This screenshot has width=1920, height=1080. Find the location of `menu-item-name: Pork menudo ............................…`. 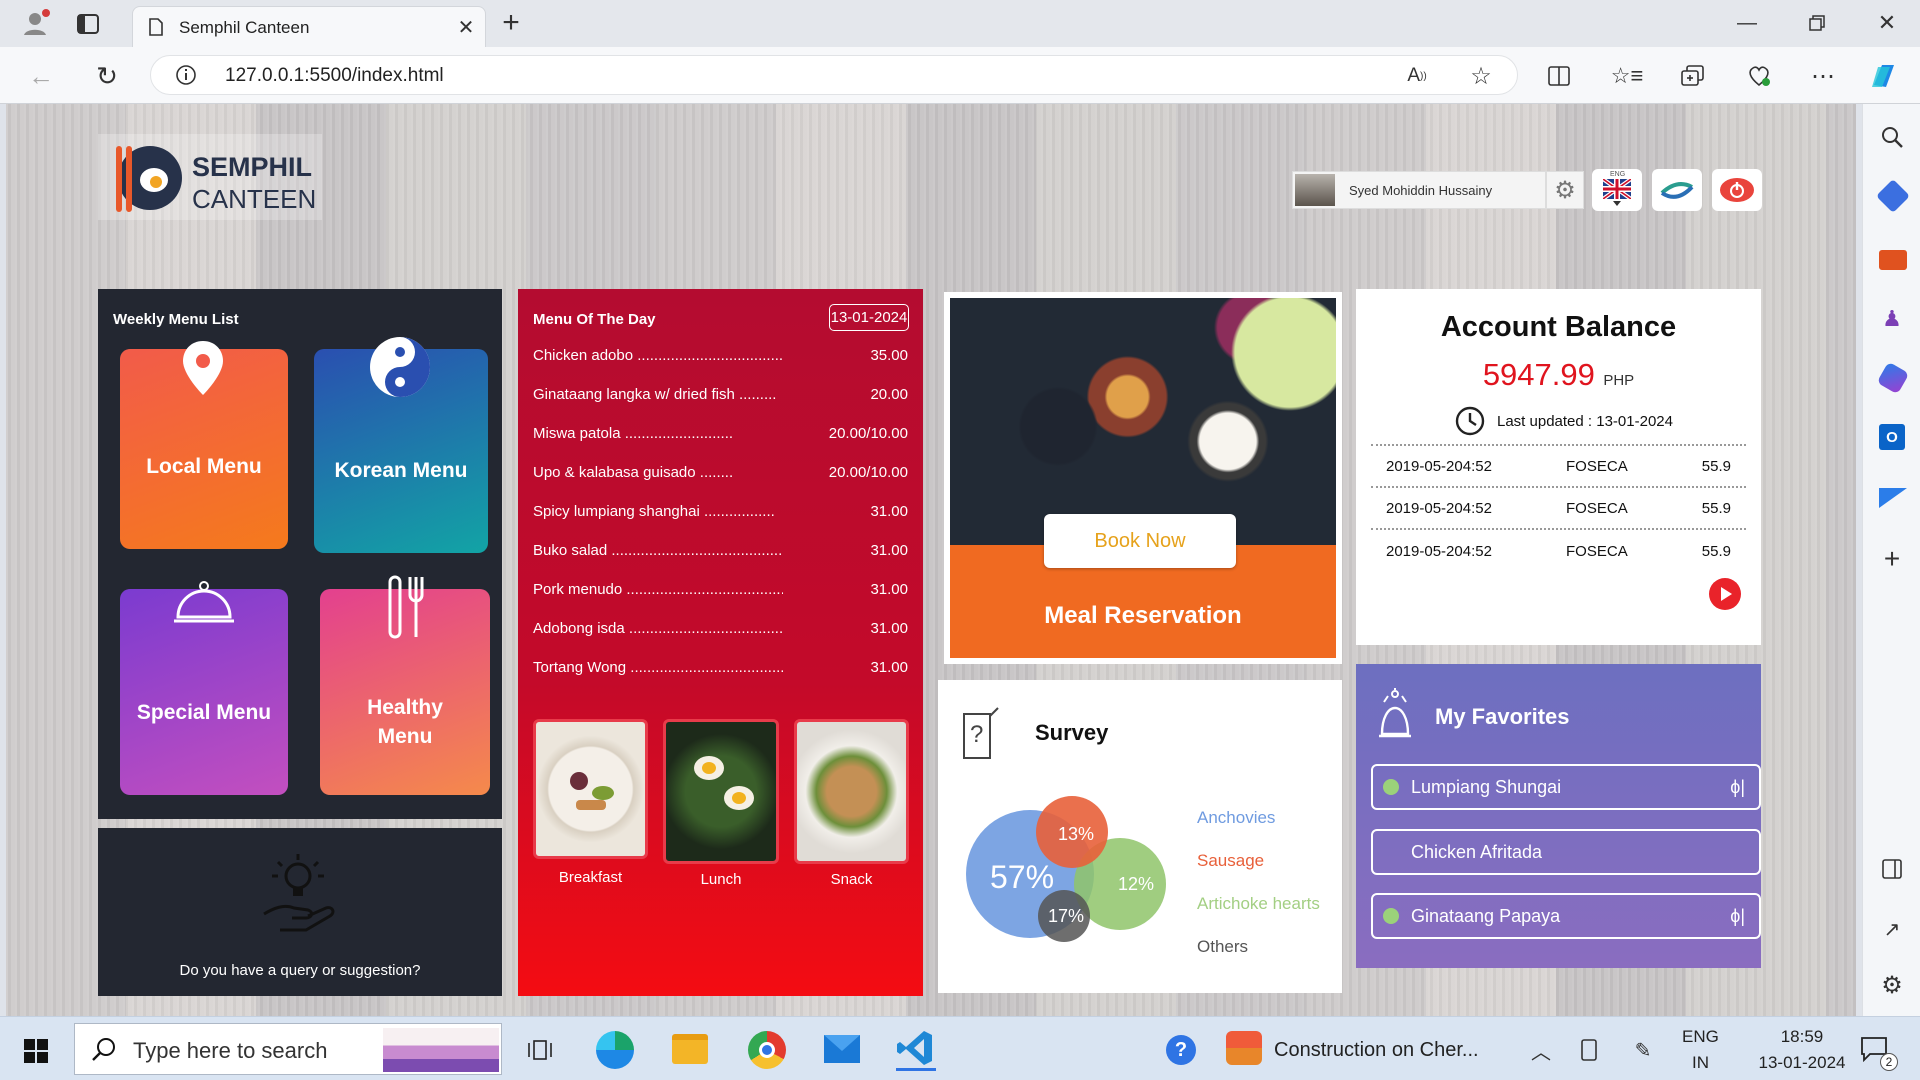

menu-item-name: Pork menudo ............................… is located at coordinates (658, 589).